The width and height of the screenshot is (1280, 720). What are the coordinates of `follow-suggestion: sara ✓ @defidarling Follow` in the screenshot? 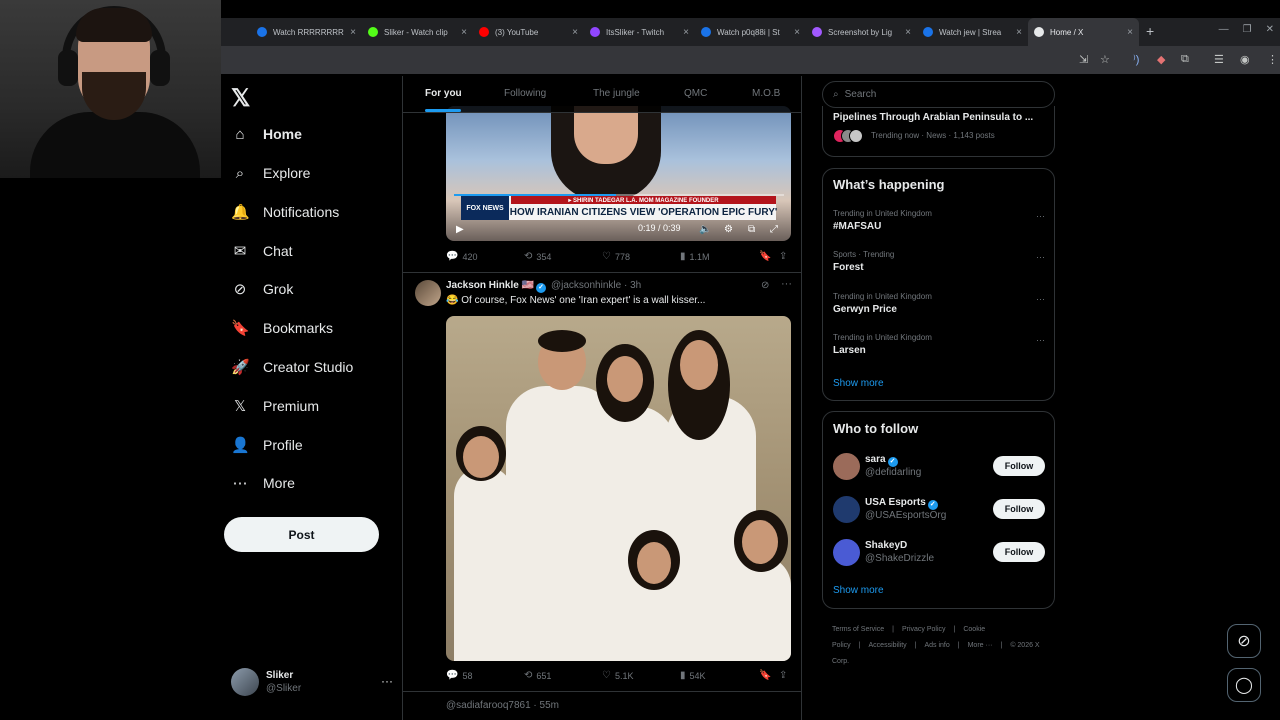 It's located at (939, 467).